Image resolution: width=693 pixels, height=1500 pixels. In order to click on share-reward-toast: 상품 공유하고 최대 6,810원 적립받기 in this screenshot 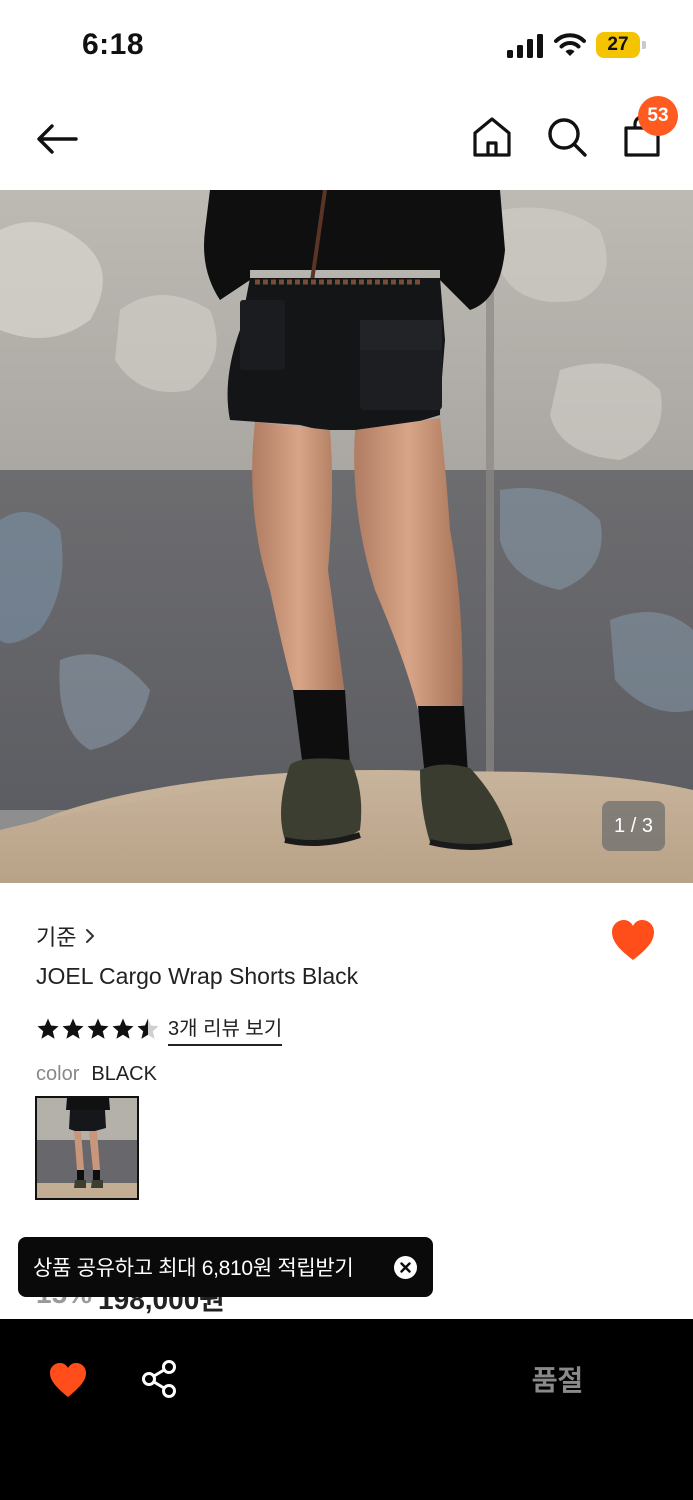, I will do `click(225, 1267)`.